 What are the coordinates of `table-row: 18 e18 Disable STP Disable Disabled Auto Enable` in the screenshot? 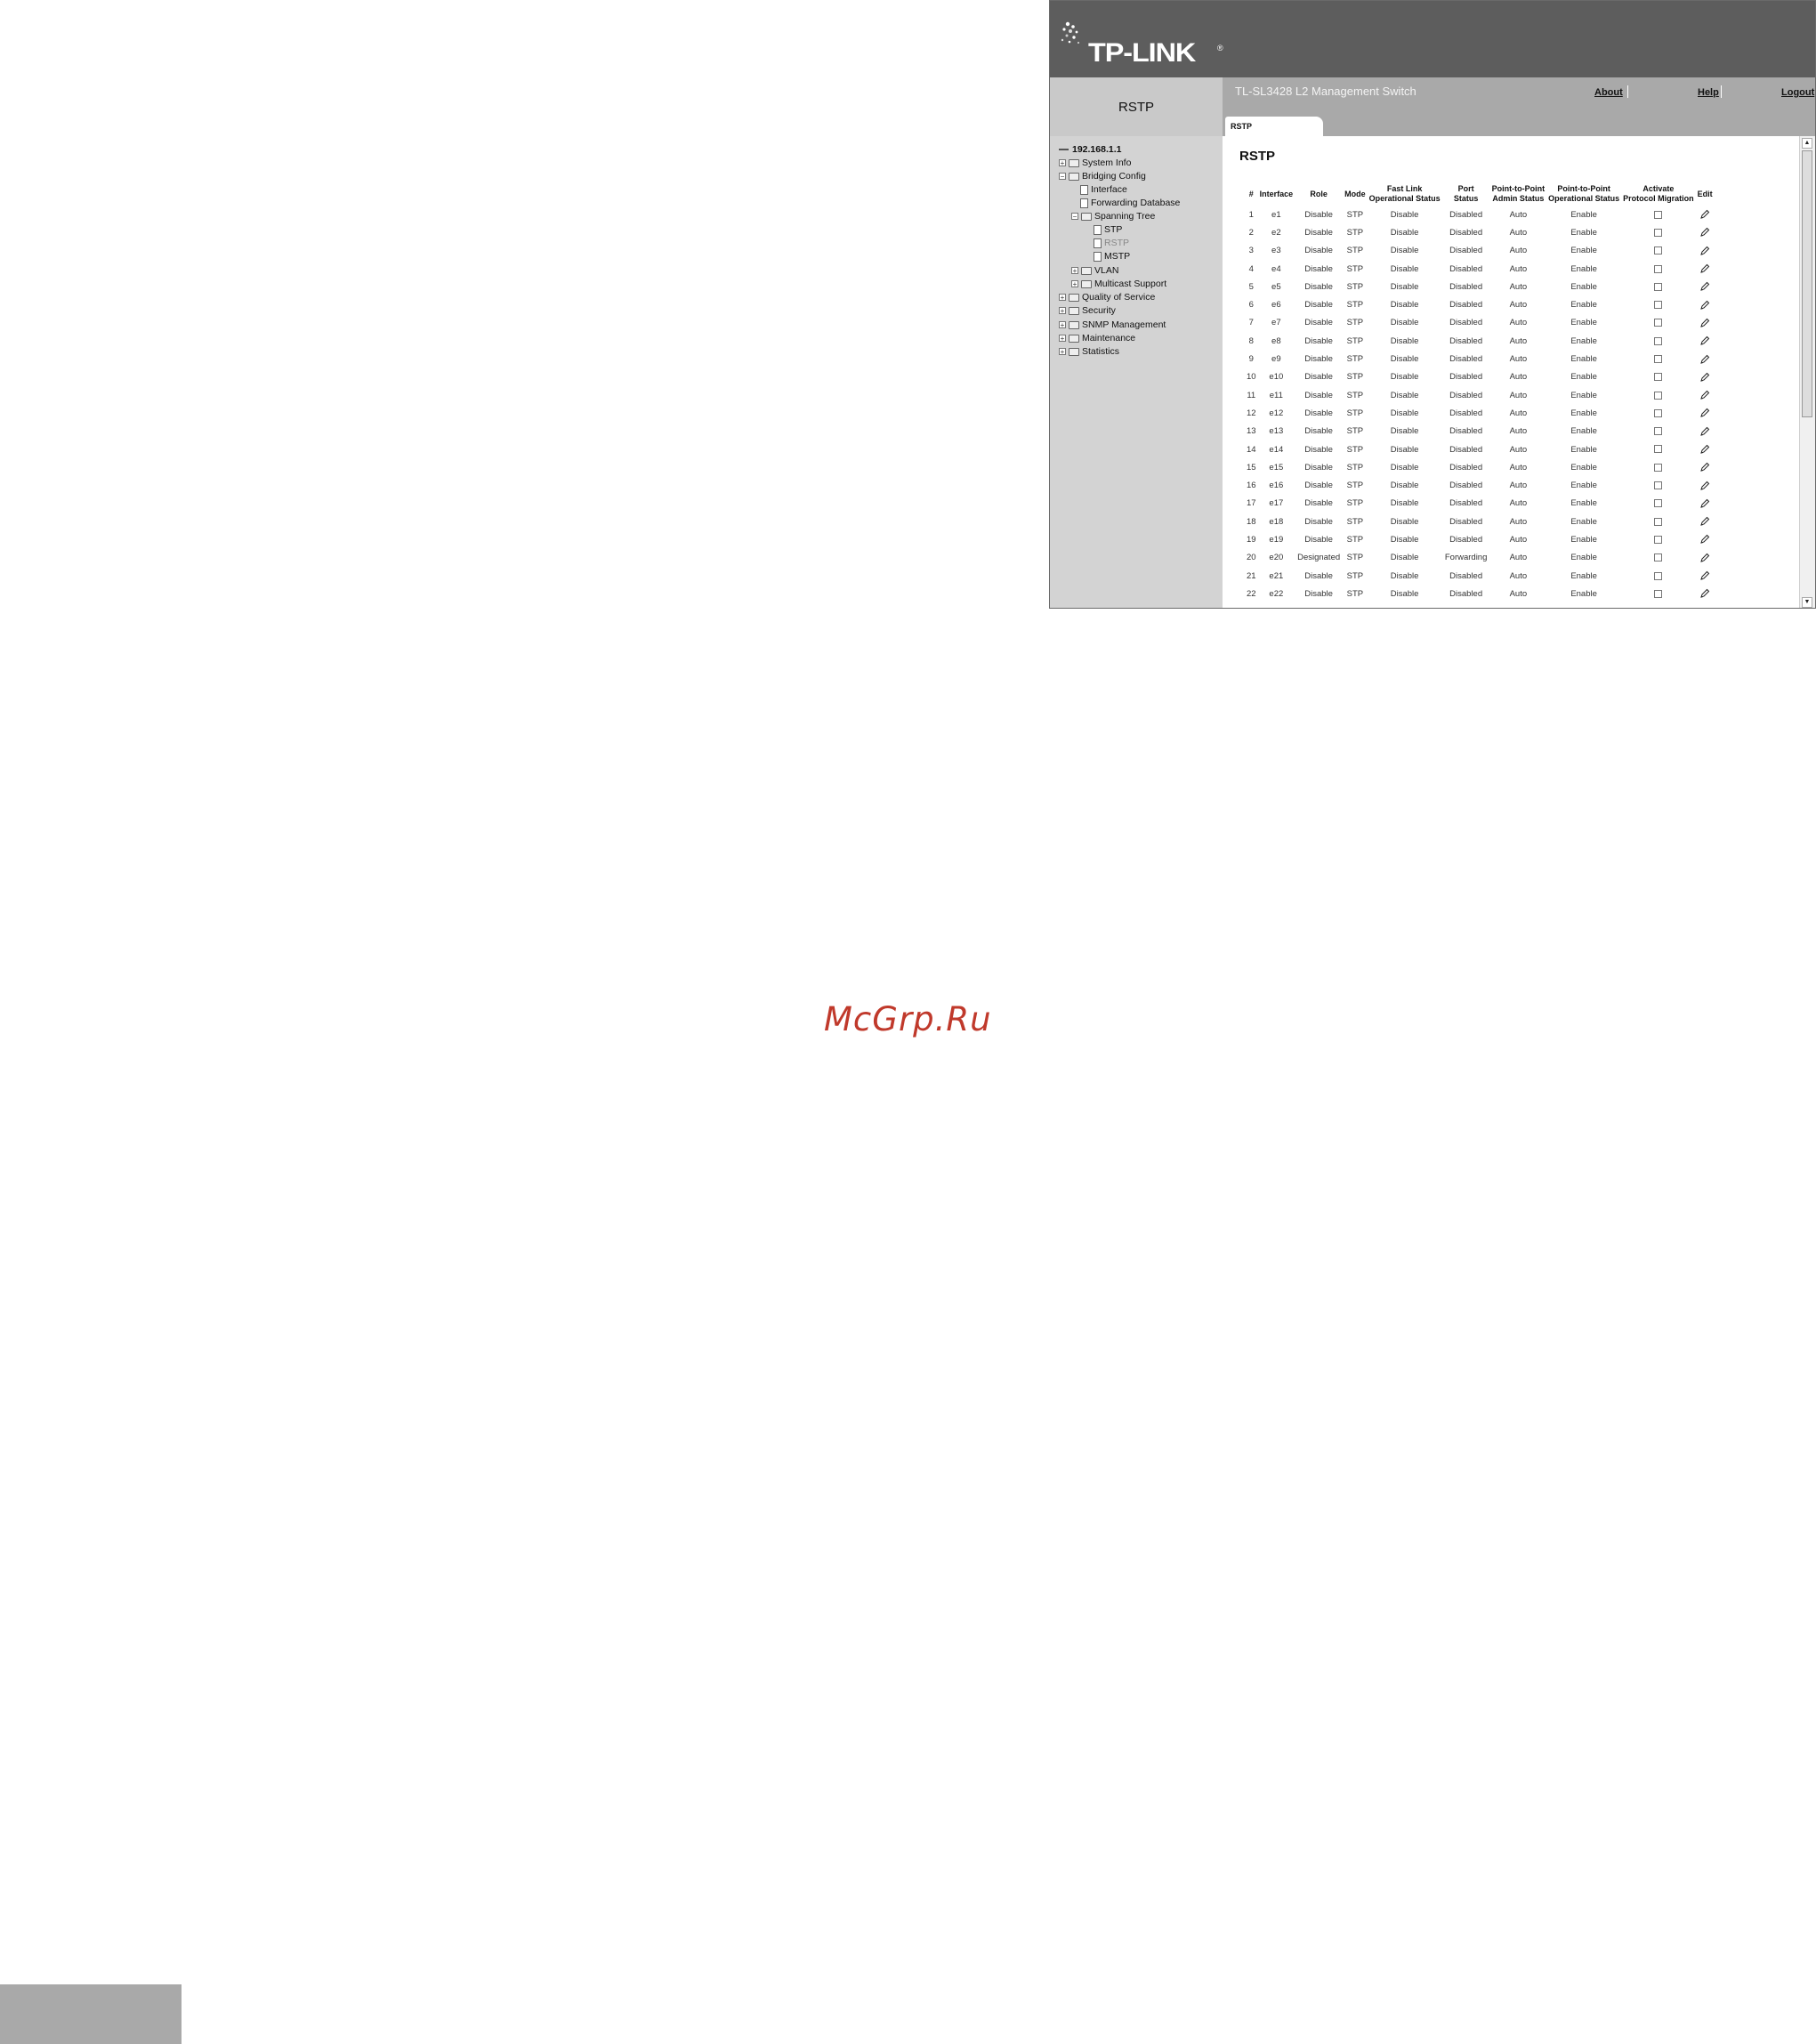 It's located at (1480, 521).